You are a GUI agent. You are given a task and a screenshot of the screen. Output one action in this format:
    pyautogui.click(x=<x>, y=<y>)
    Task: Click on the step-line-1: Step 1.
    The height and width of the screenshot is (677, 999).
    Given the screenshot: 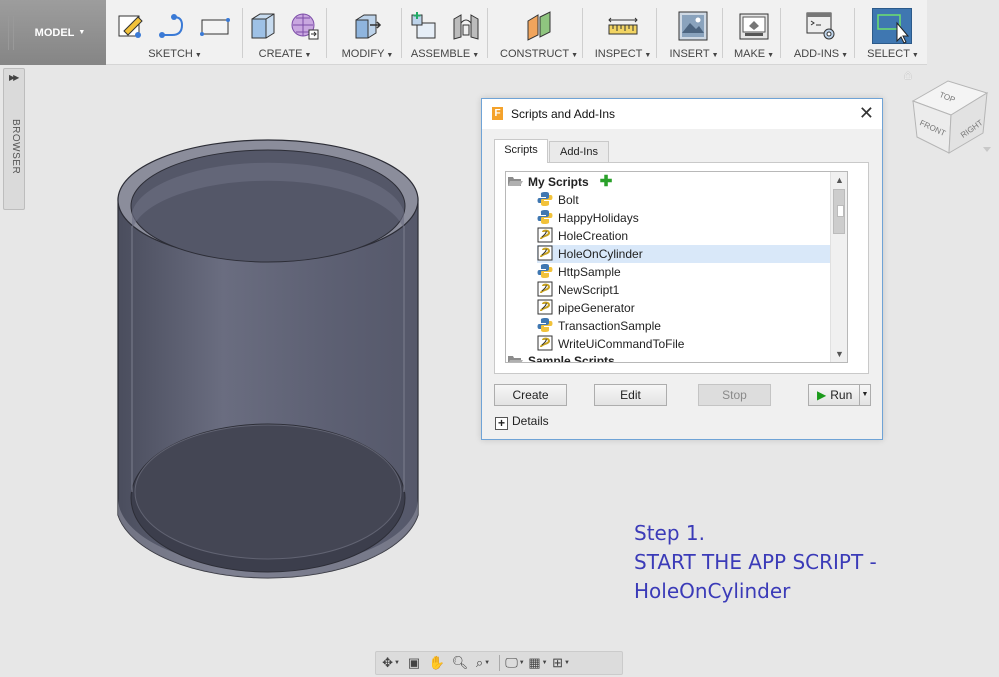 What is the action you would take?
    pyautogui.click(x=669, y=533)
    